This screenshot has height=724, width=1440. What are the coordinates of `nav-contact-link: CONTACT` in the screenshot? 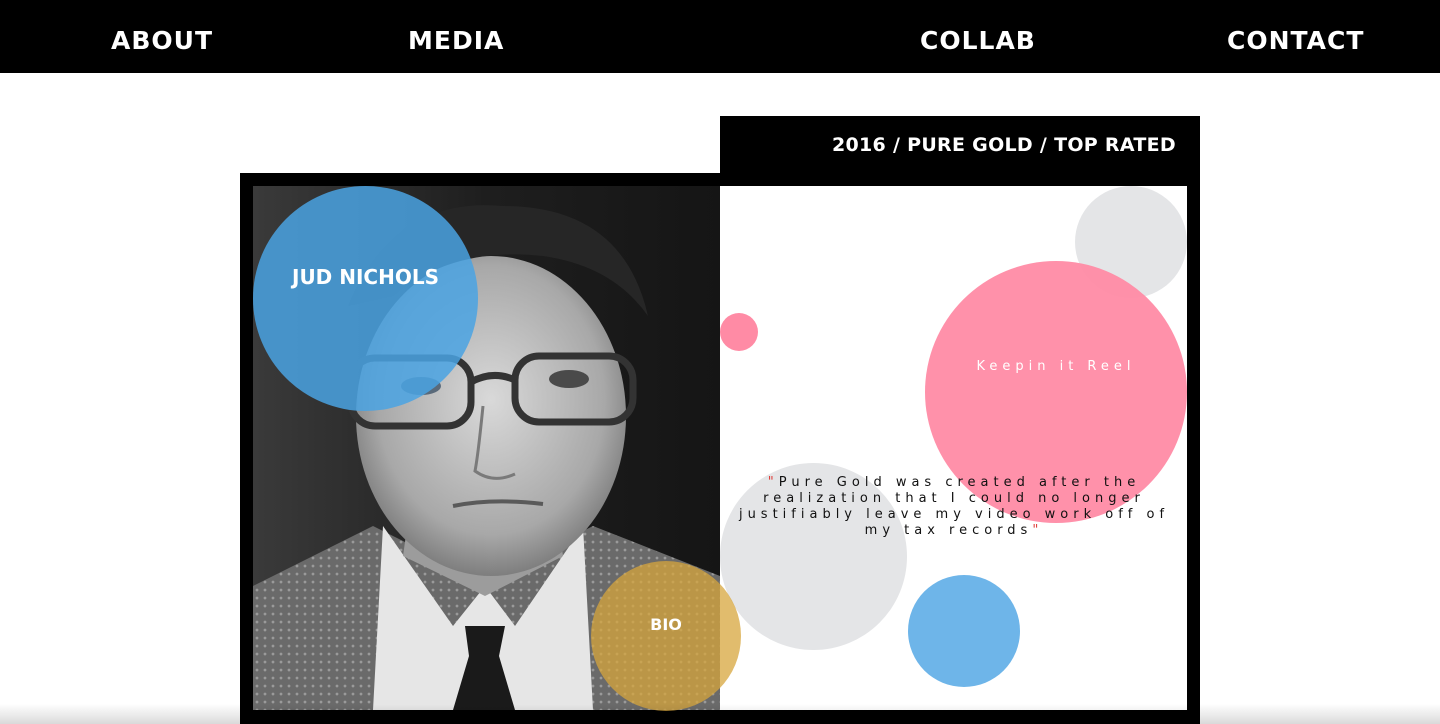 It's located at (1295, 41).